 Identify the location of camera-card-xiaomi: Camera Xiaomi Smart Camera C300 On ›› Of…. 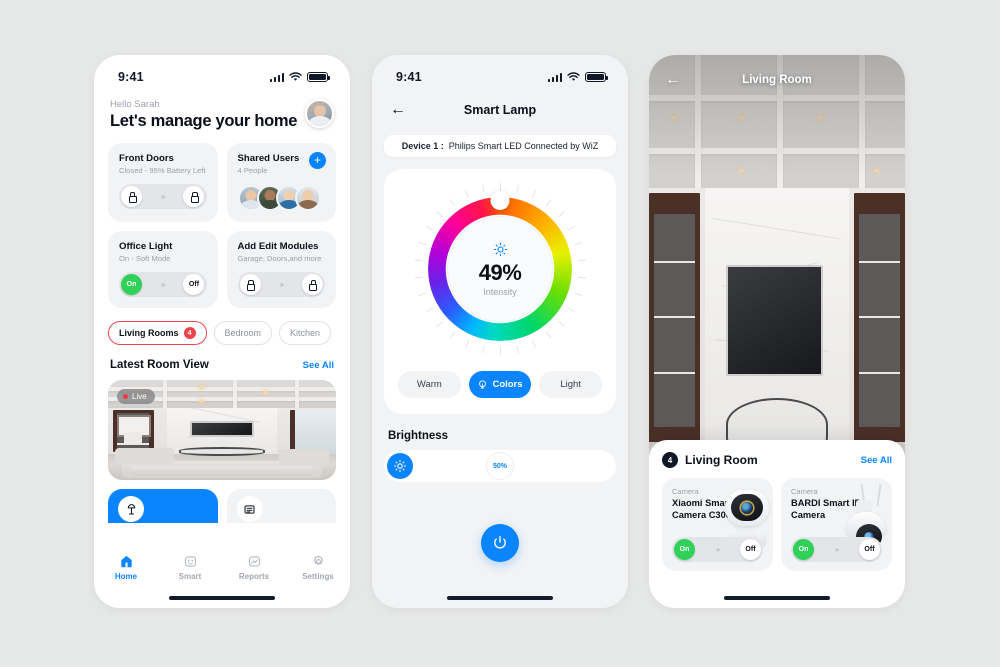
(717, 524).